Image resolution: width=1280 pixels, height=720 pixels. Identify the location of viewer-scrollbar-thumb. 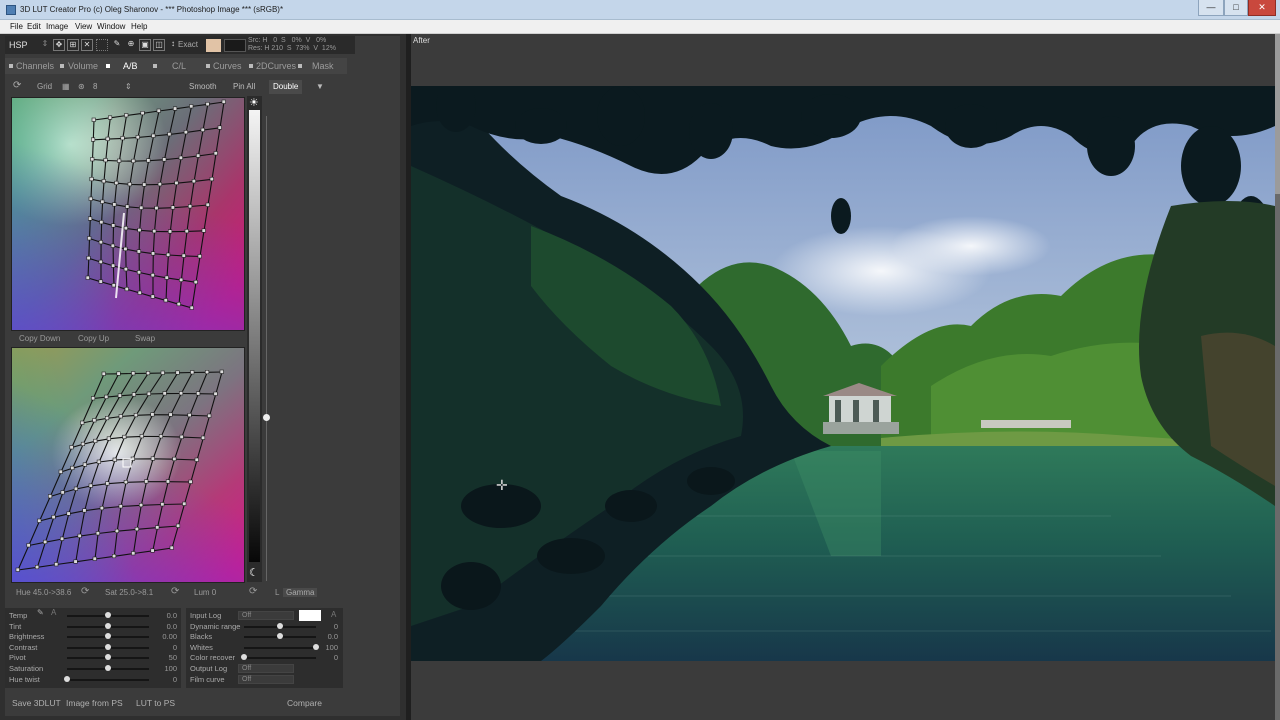
(1277, 114).